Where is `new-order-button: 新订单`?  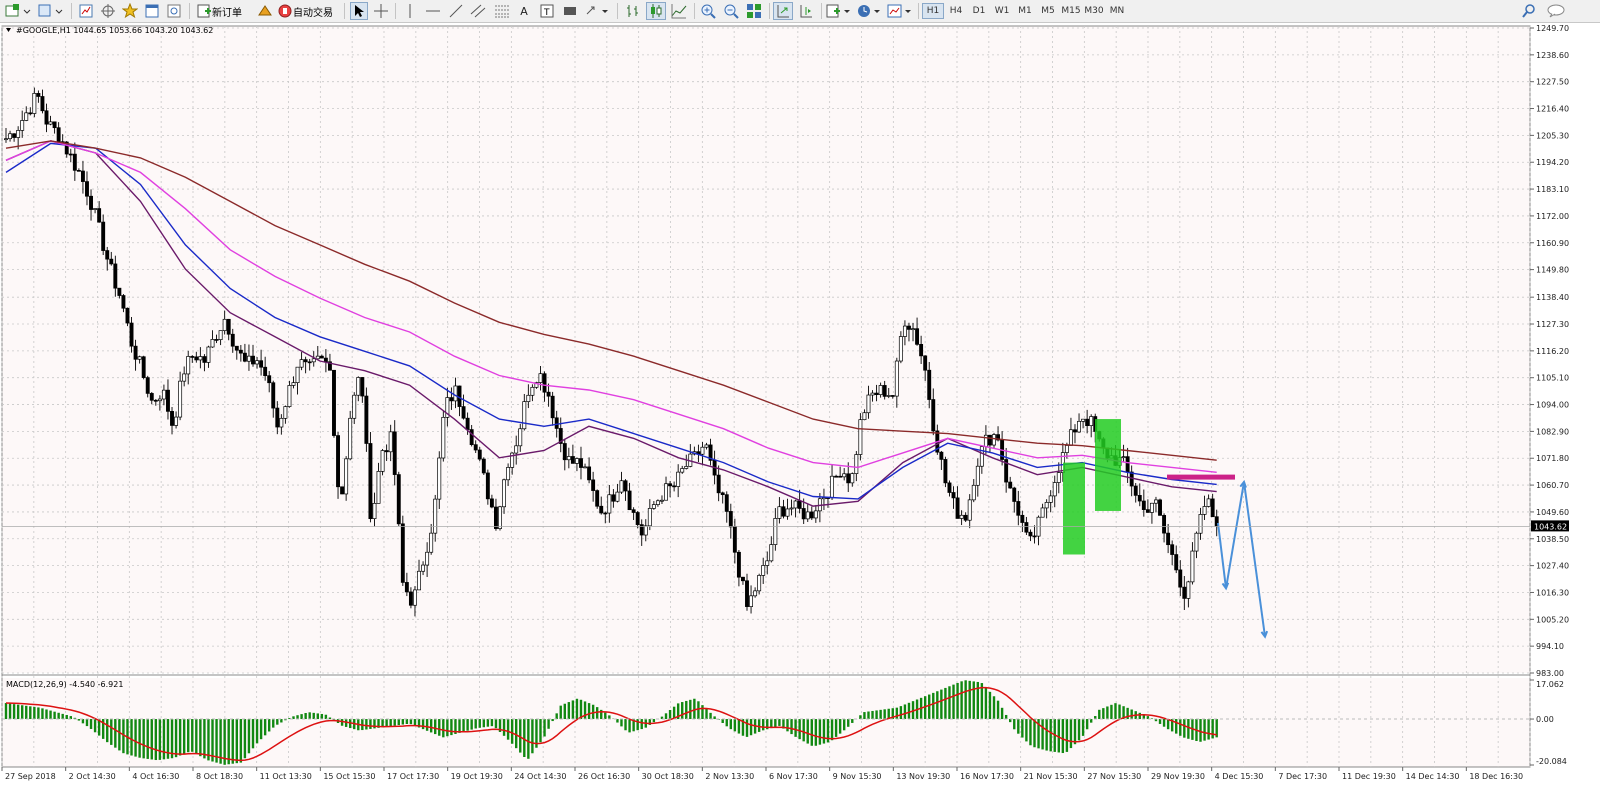
new-order-button: 新订单 is located at coordinates (223, 11).